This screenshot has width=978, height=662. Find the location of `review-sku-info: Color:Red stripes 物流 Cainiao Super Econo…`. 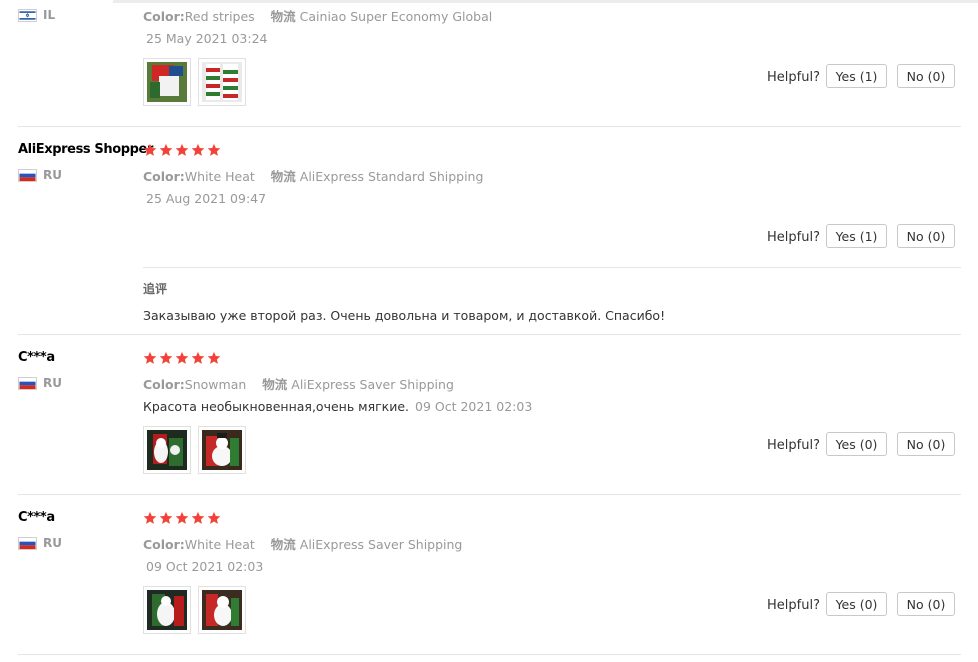

review-sku-info: Color:Red stripes 物流 Cainiao Super Econo… is located at coordinates (317, 15).